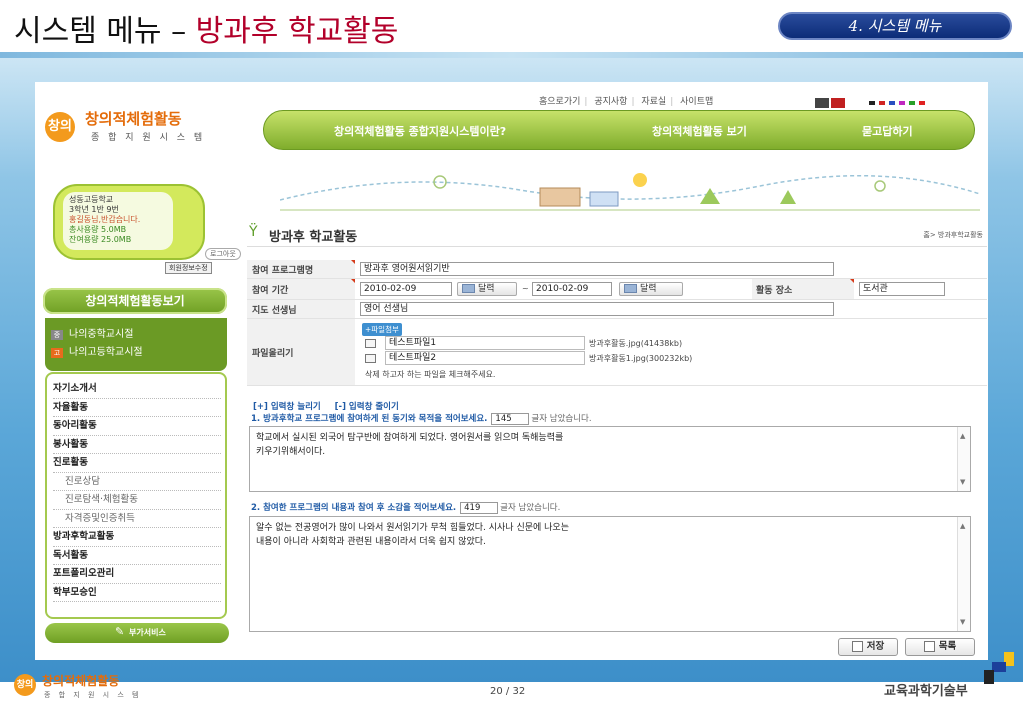 This screenshot has height=708, width=1023. Describe the element at coordinates (106, 352) in the screenshot. I see `quick-link-label: 나의고등학교시절` at that location.